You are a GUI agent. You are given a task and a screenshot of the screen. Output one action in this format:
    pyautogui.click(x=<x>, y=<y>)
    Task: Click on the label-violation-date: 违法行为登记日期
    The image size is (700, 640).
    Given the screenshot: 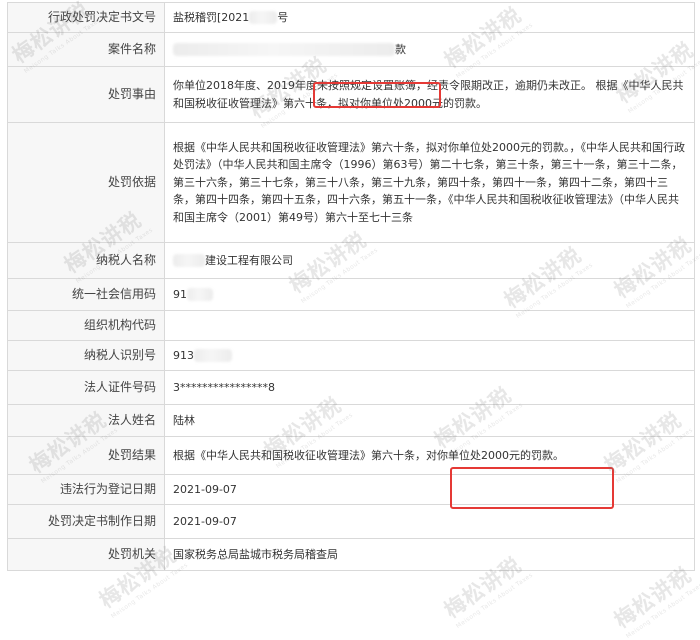 What is the action you would take?
    pyautogui.click(x=86, y=489)
    